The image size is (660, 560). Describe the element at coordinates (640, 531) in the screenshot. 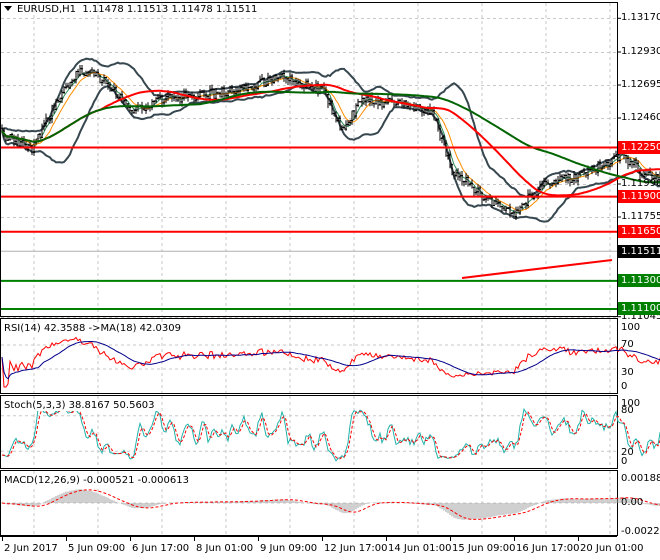

I see `macd-axis-min: -0.002253` at that location.